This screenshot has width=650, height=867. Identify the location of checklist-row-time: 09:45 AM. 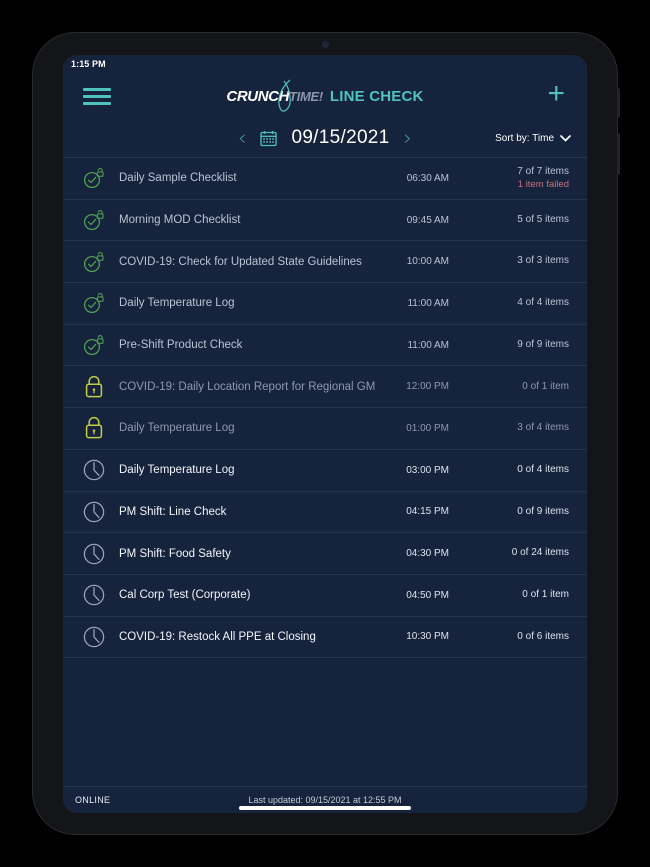
(427, 220).